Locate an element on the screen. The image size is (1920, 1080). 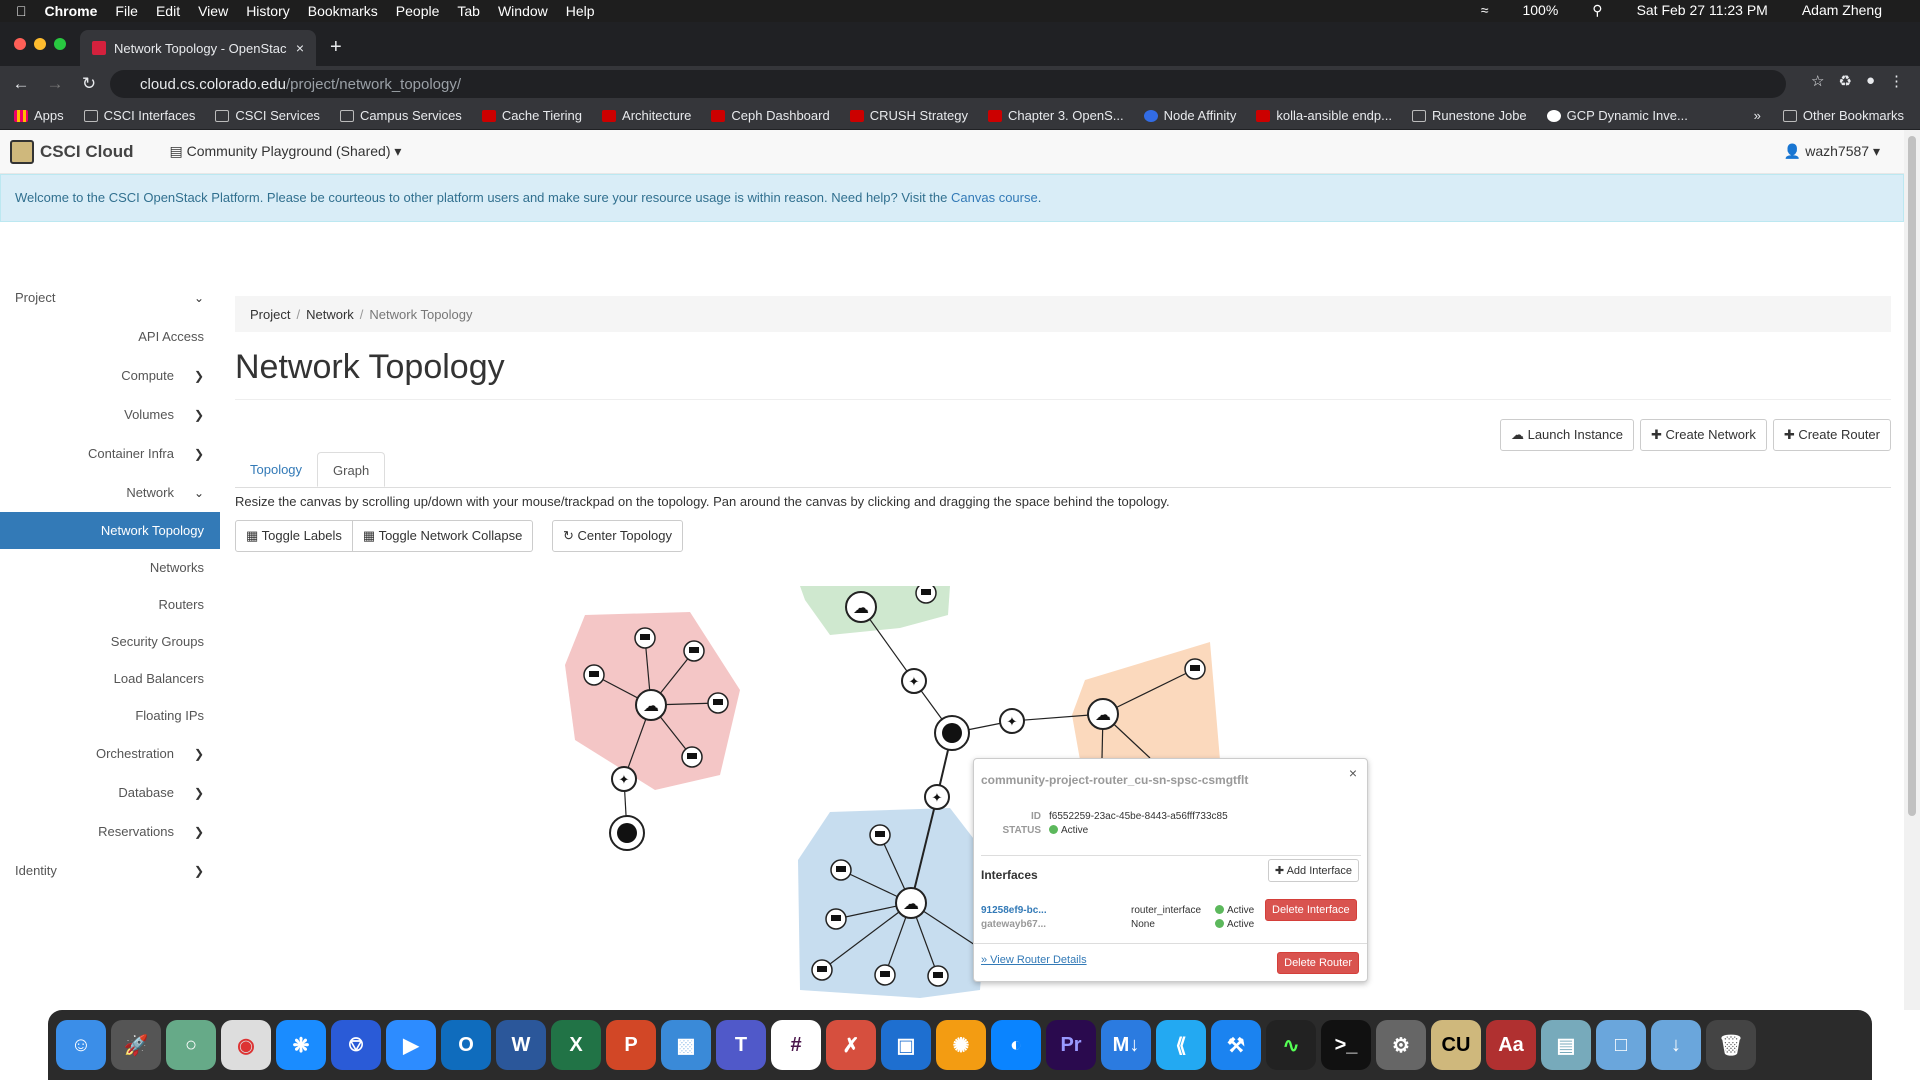
bookmark-runestone: Runestone Jobe is located at coordinates (1469, 115).